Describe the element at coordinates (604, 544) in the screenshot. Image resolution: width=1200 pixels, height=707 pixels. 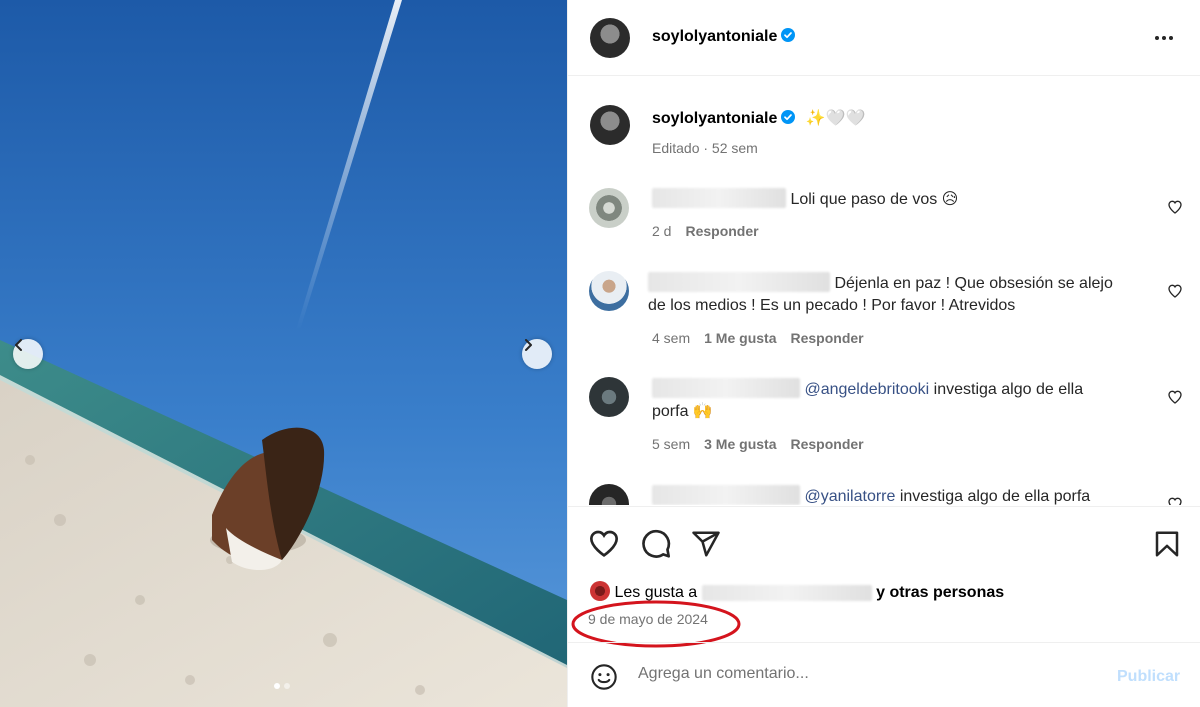
I see `heart-icon` at that location.